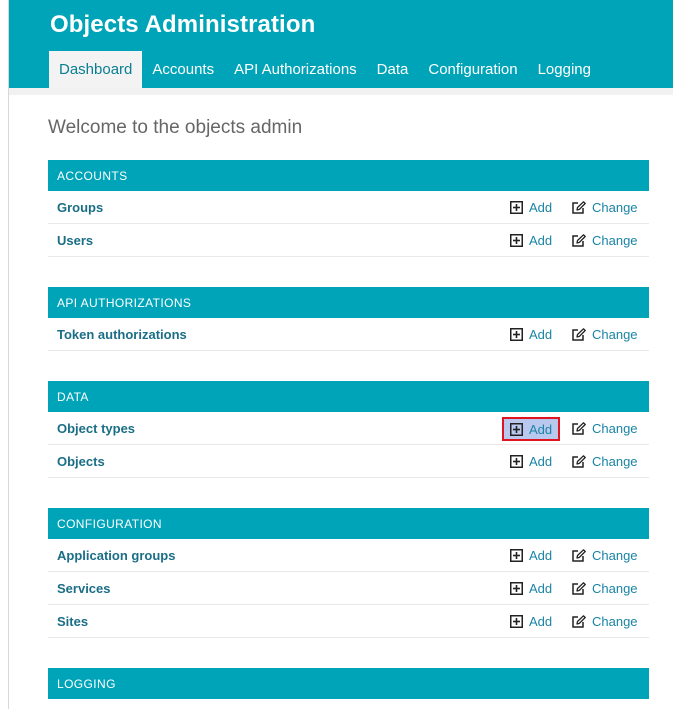  Describe the element at coordinates (81, 461) in the screenshot. I see `model-link-objects: Objects` at that location.